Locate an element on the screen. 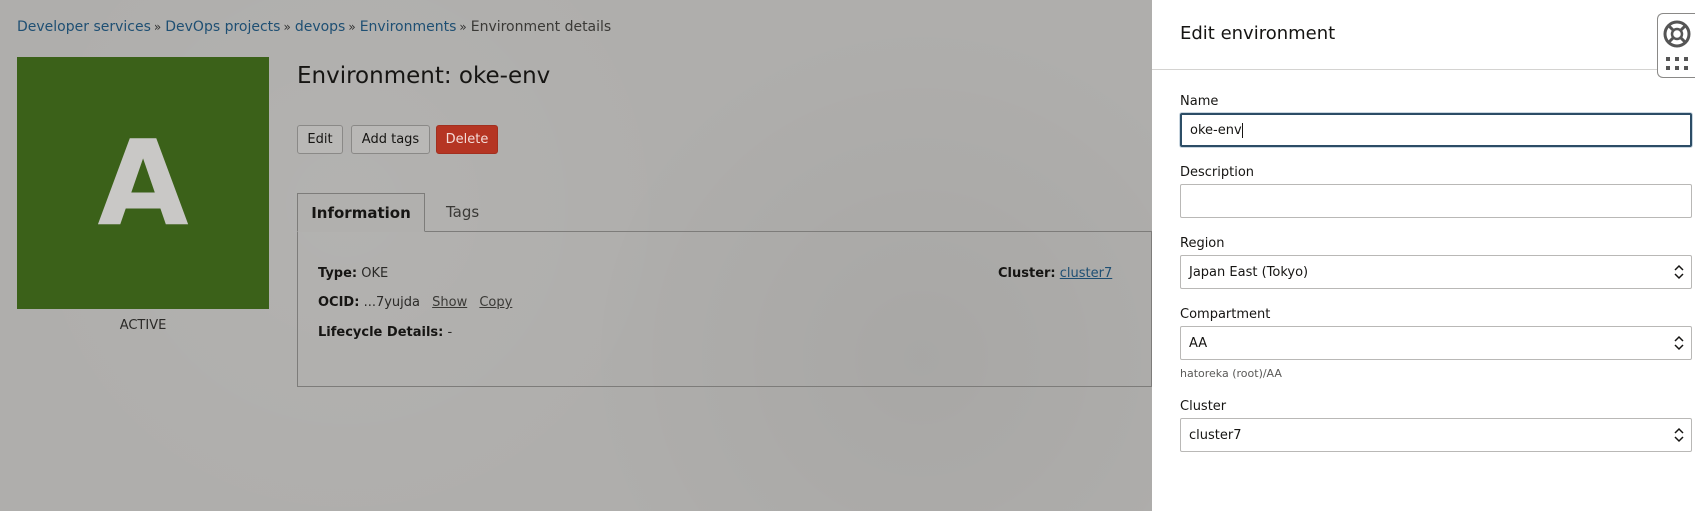  name-input: oke-env is located at coordinates (1436, 130).